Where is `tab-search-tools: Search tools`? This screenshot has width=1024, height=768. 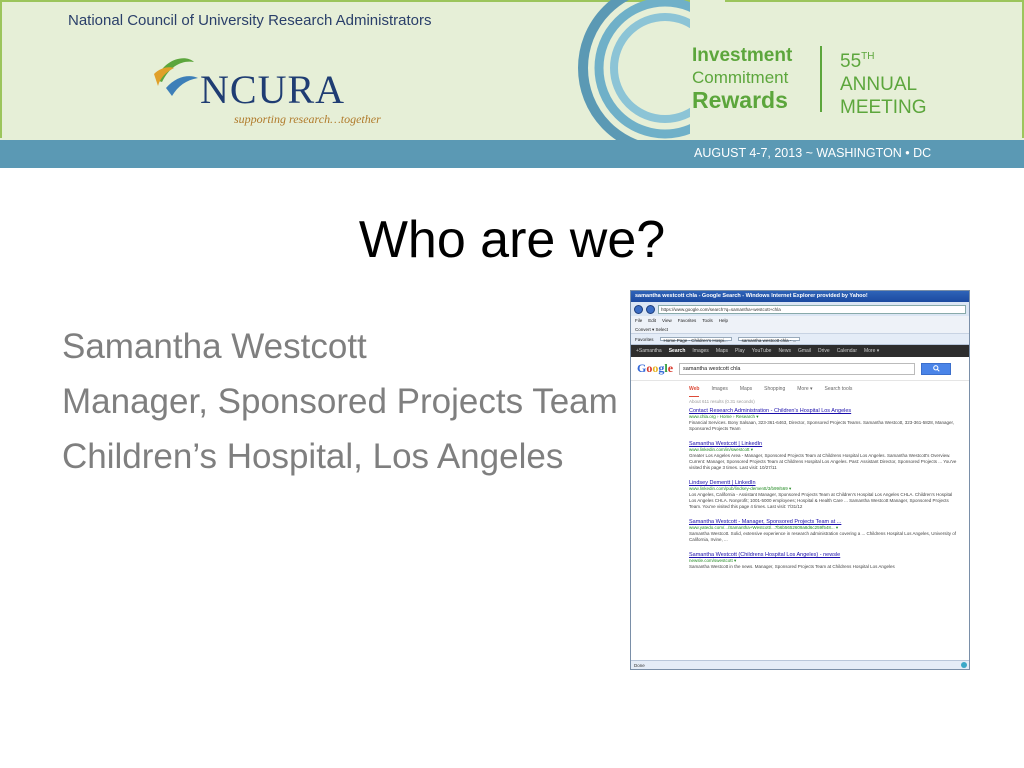 tab-search-tools: Search tools is located at coordinates (838, 389).